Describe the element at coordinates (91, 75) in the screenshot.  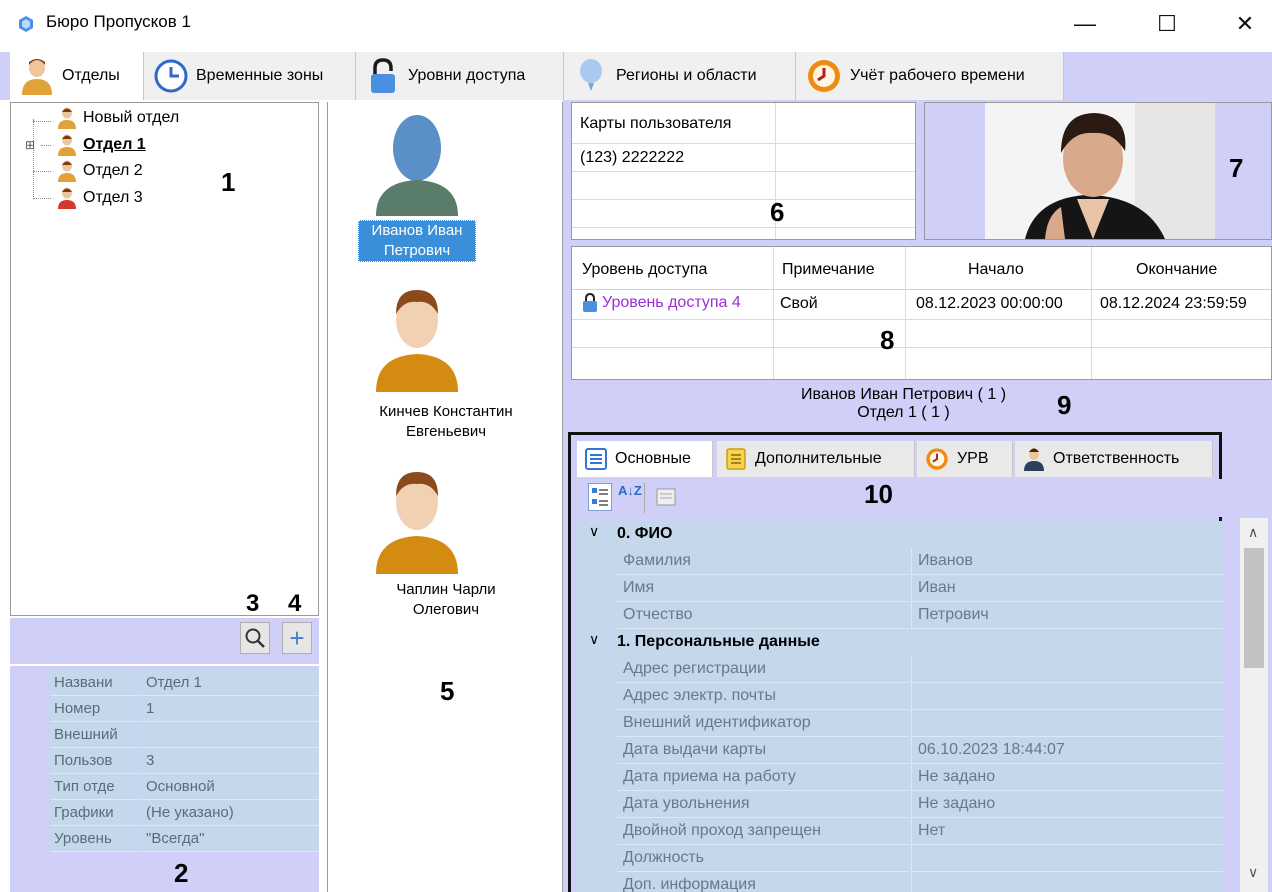
I see `tab-label: Отделы` at that location.